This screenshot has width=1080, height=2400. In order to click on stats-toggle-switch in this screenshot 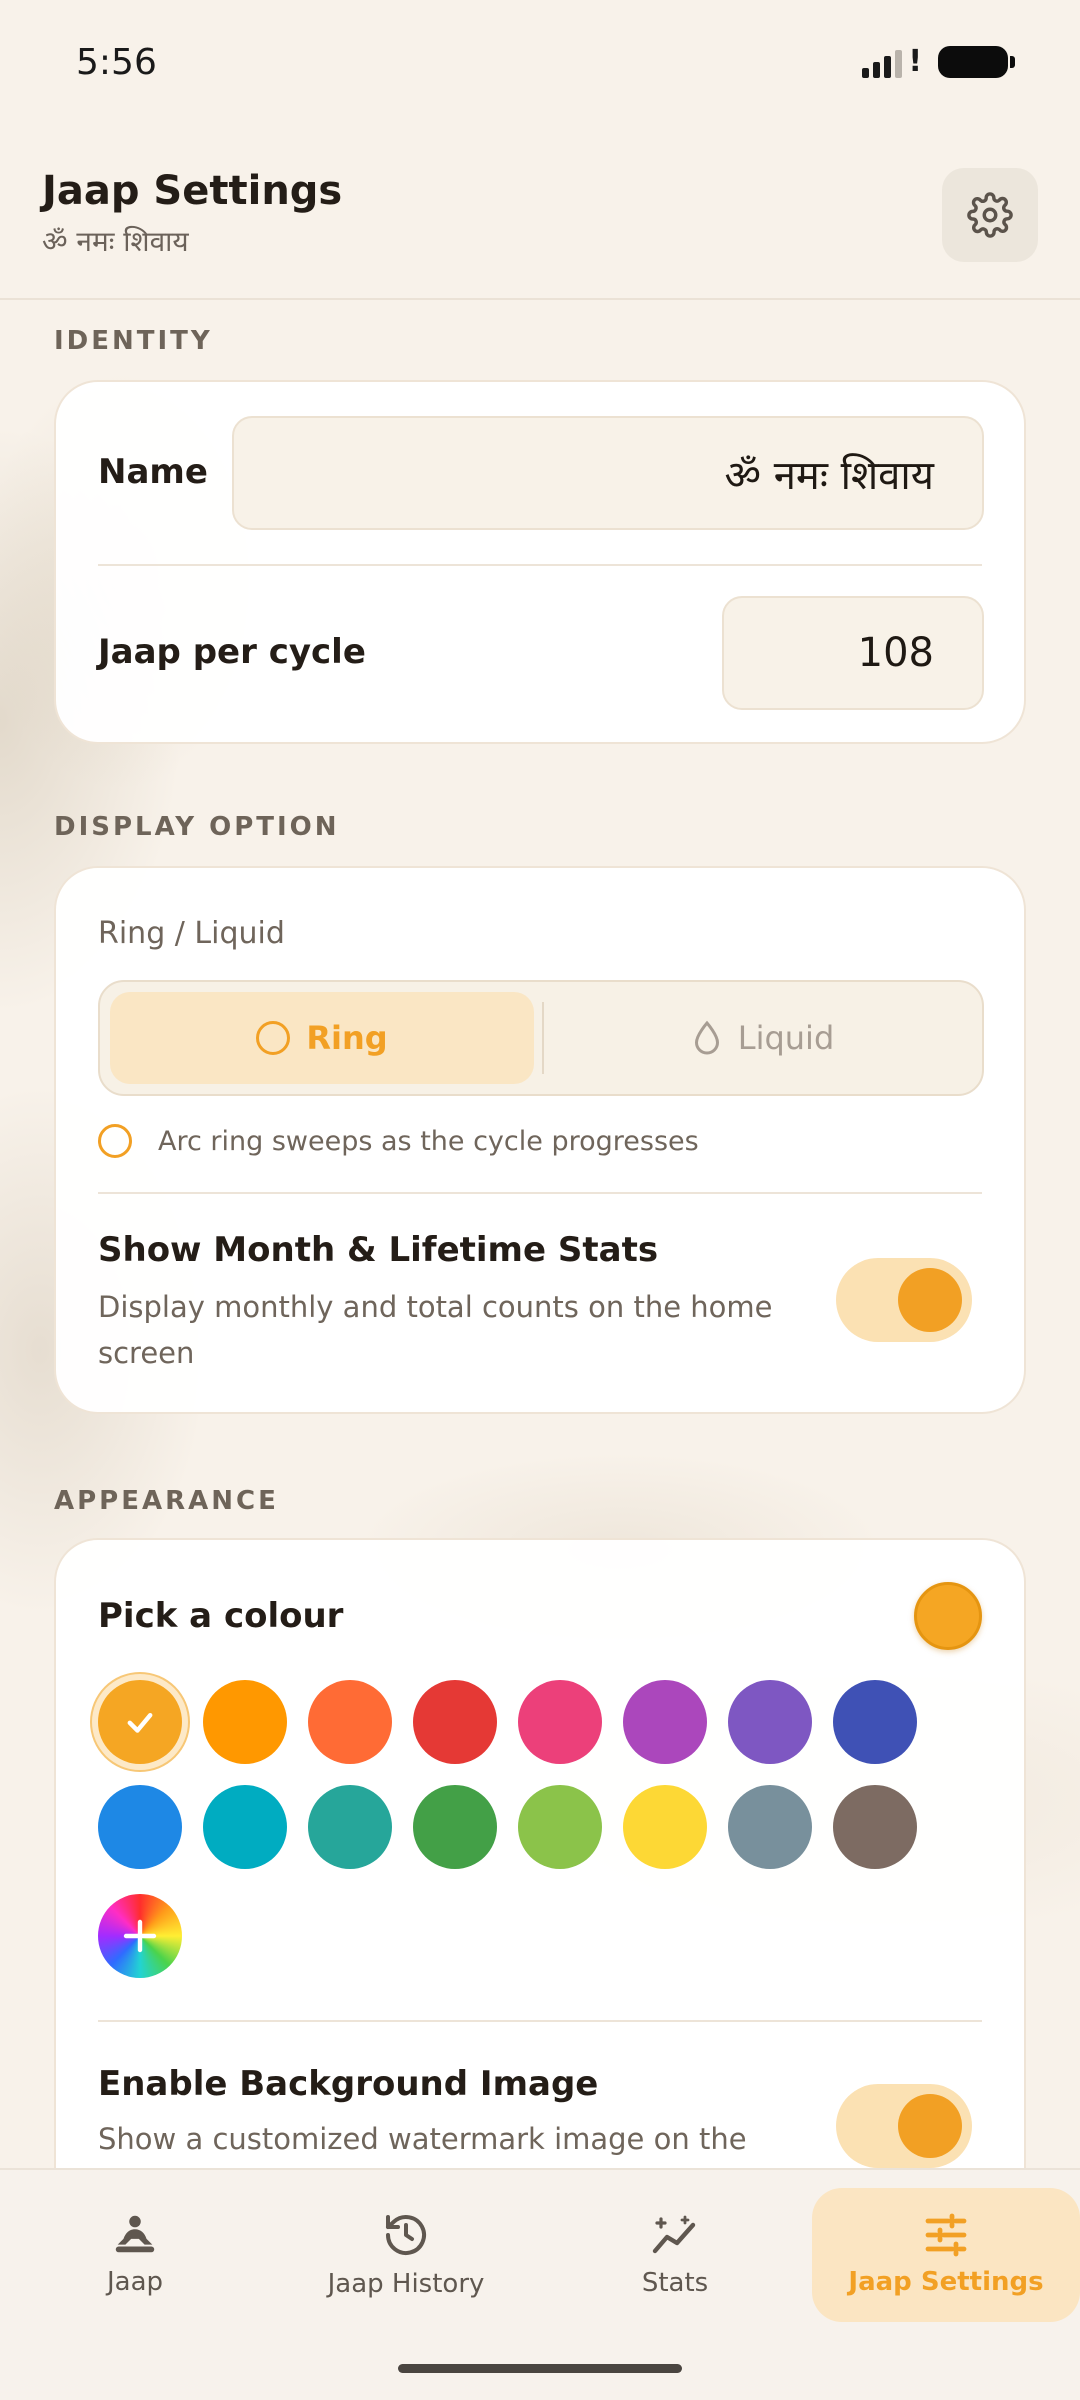, I will do `click(904, 1300)`.